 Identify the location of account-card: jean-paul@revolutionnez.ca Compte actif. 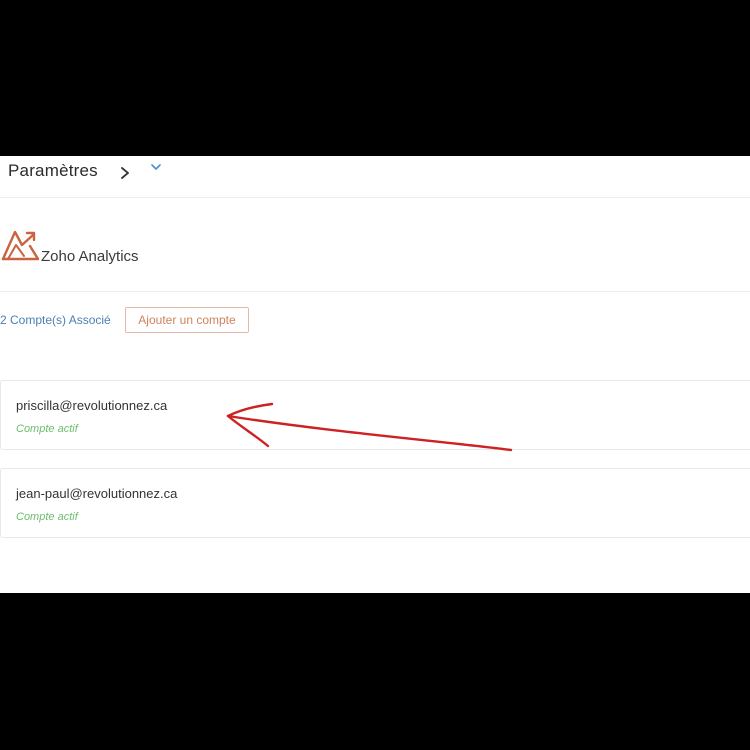
(375, 503).